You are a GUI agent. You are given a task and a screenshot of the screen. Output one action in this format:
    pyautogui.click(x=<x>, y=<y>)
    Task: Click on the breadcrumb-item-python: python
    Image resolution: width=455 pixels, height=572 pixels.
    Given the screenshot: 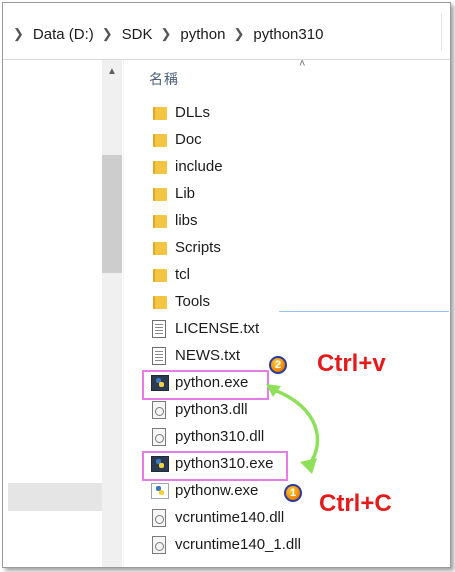 What is the action you would take?
    pyautogui.click(x=202, y=34)
    